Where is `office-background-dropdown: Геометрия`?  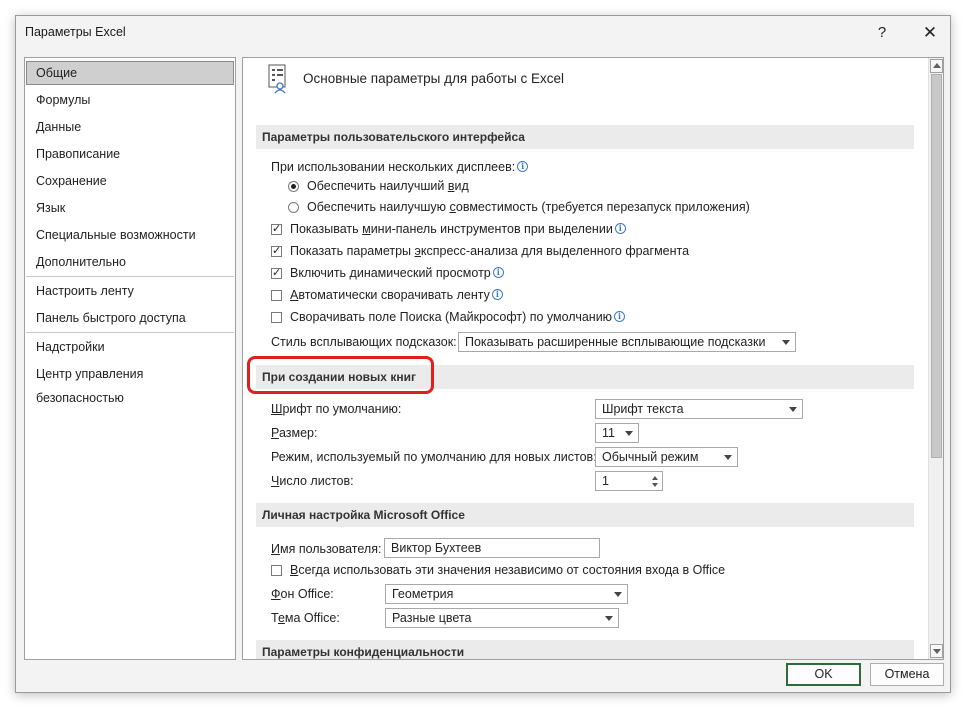 office-background-dropdown: Геометрия is located at coordinates (506, 594).